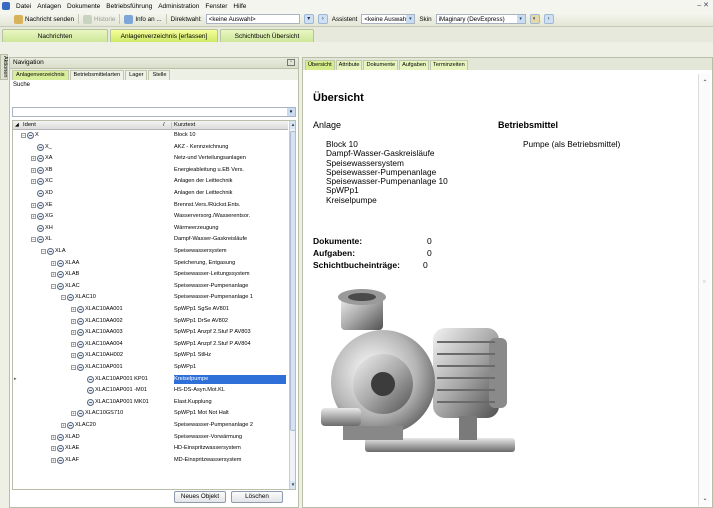  I want to click on subtab-betriebsmittelarten: Betriebsmittelarten, so click(97, 75).